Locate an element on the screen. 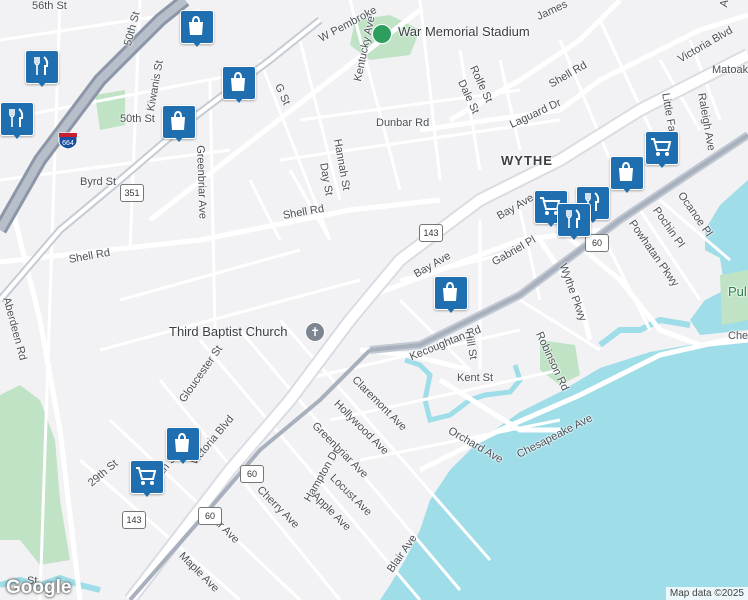 The image size is (748, 600). street-label-dunbar: Dunbar Rd is located at coordinates (403, 123).